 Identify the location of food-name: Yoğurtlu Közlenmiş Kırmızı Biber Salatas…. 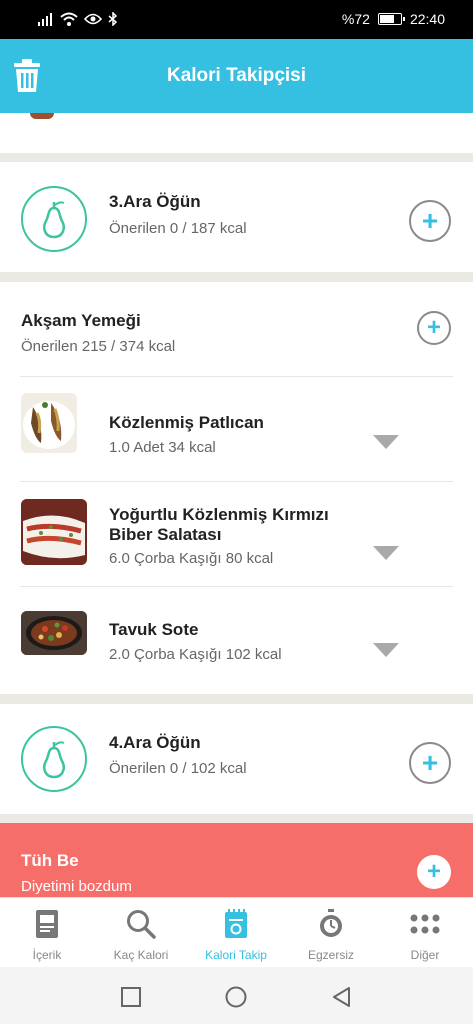
(219, 525).